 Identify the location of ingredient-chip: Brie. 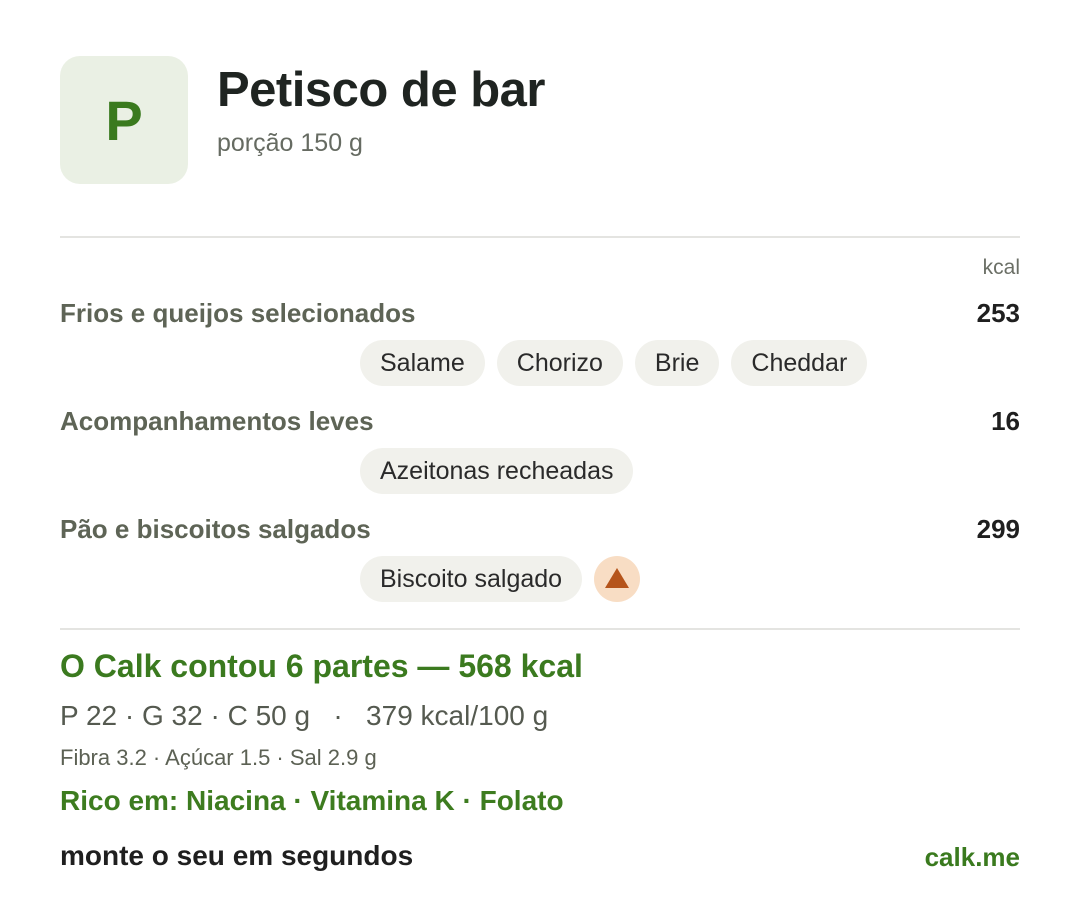
(677, 363).